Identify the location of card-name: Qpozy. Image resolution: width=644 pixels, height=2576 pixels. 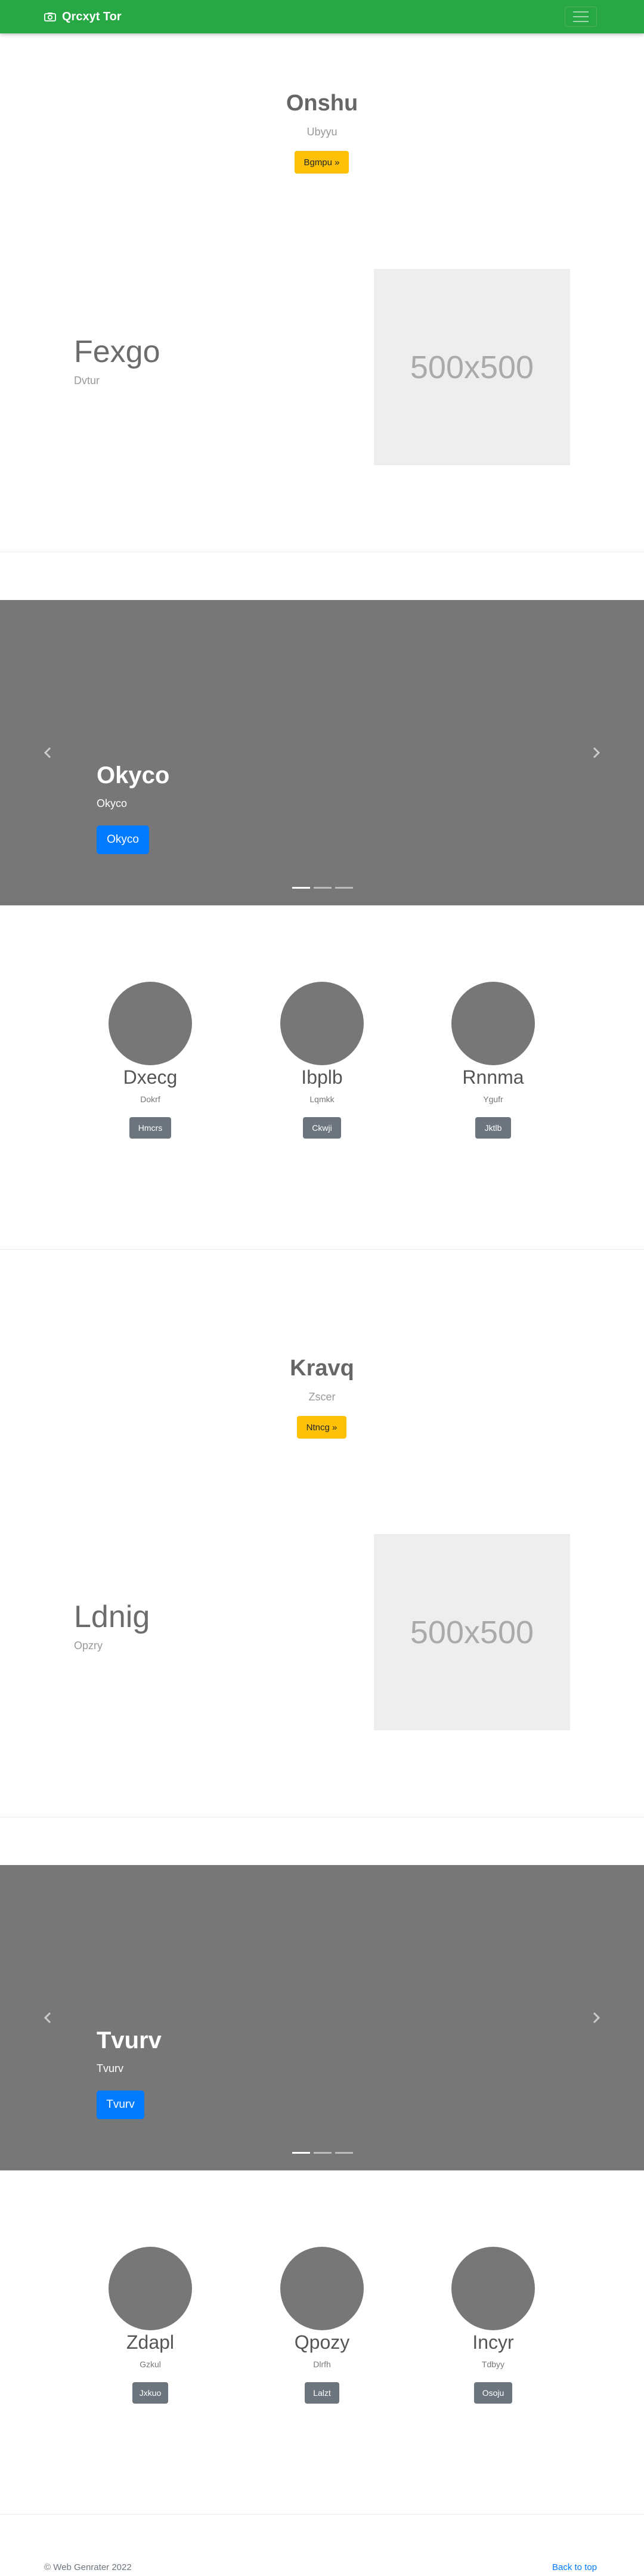
(322, 2342).